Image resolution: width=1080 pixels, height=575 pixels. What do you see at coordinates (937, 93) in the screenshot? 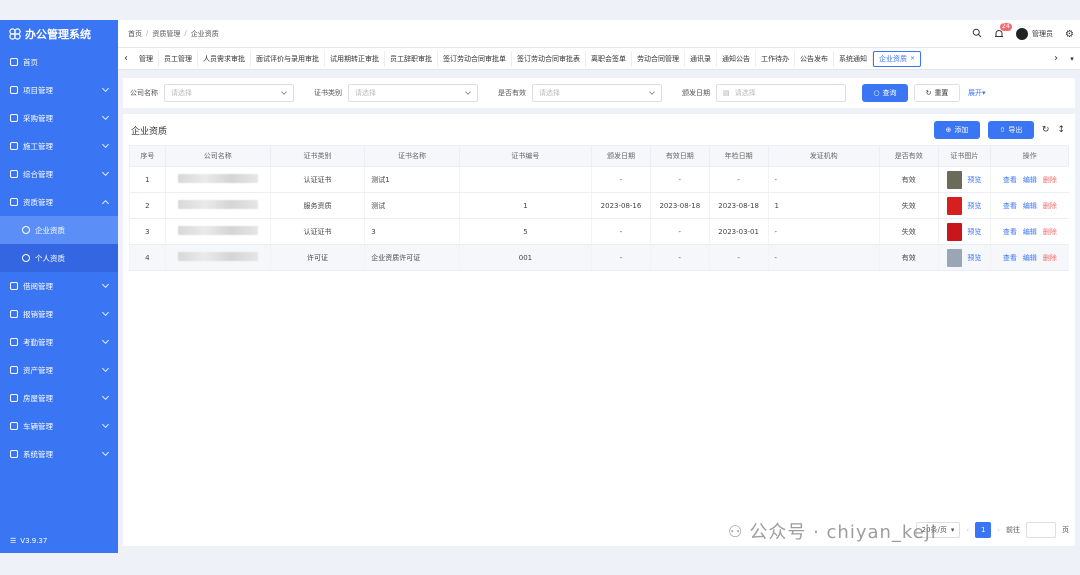
I see `reset-button: ↻ 重置` at bounding box center [937, 93].